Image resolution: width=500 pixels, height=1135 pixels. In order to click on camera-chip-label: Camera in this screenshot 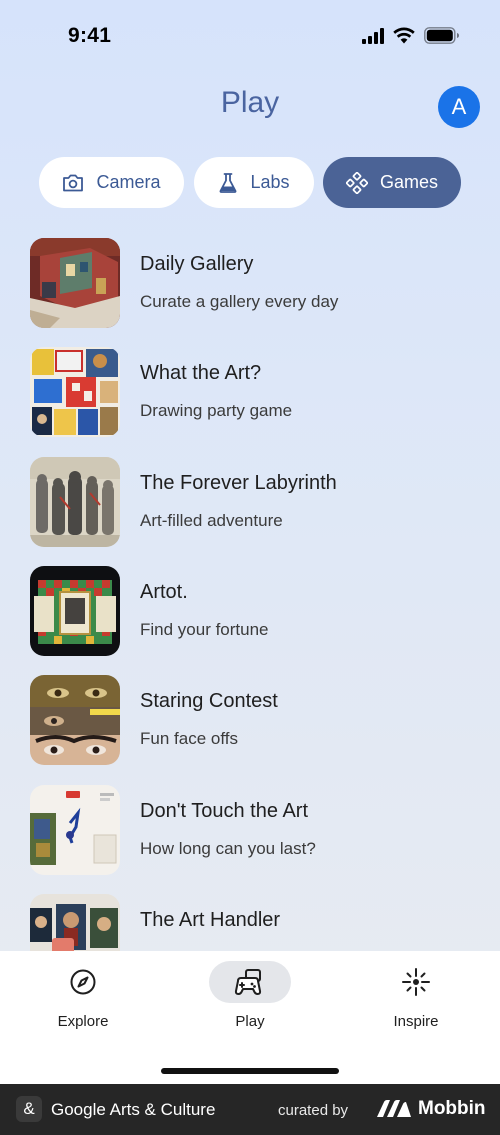, I will do `click(128, 182)`.